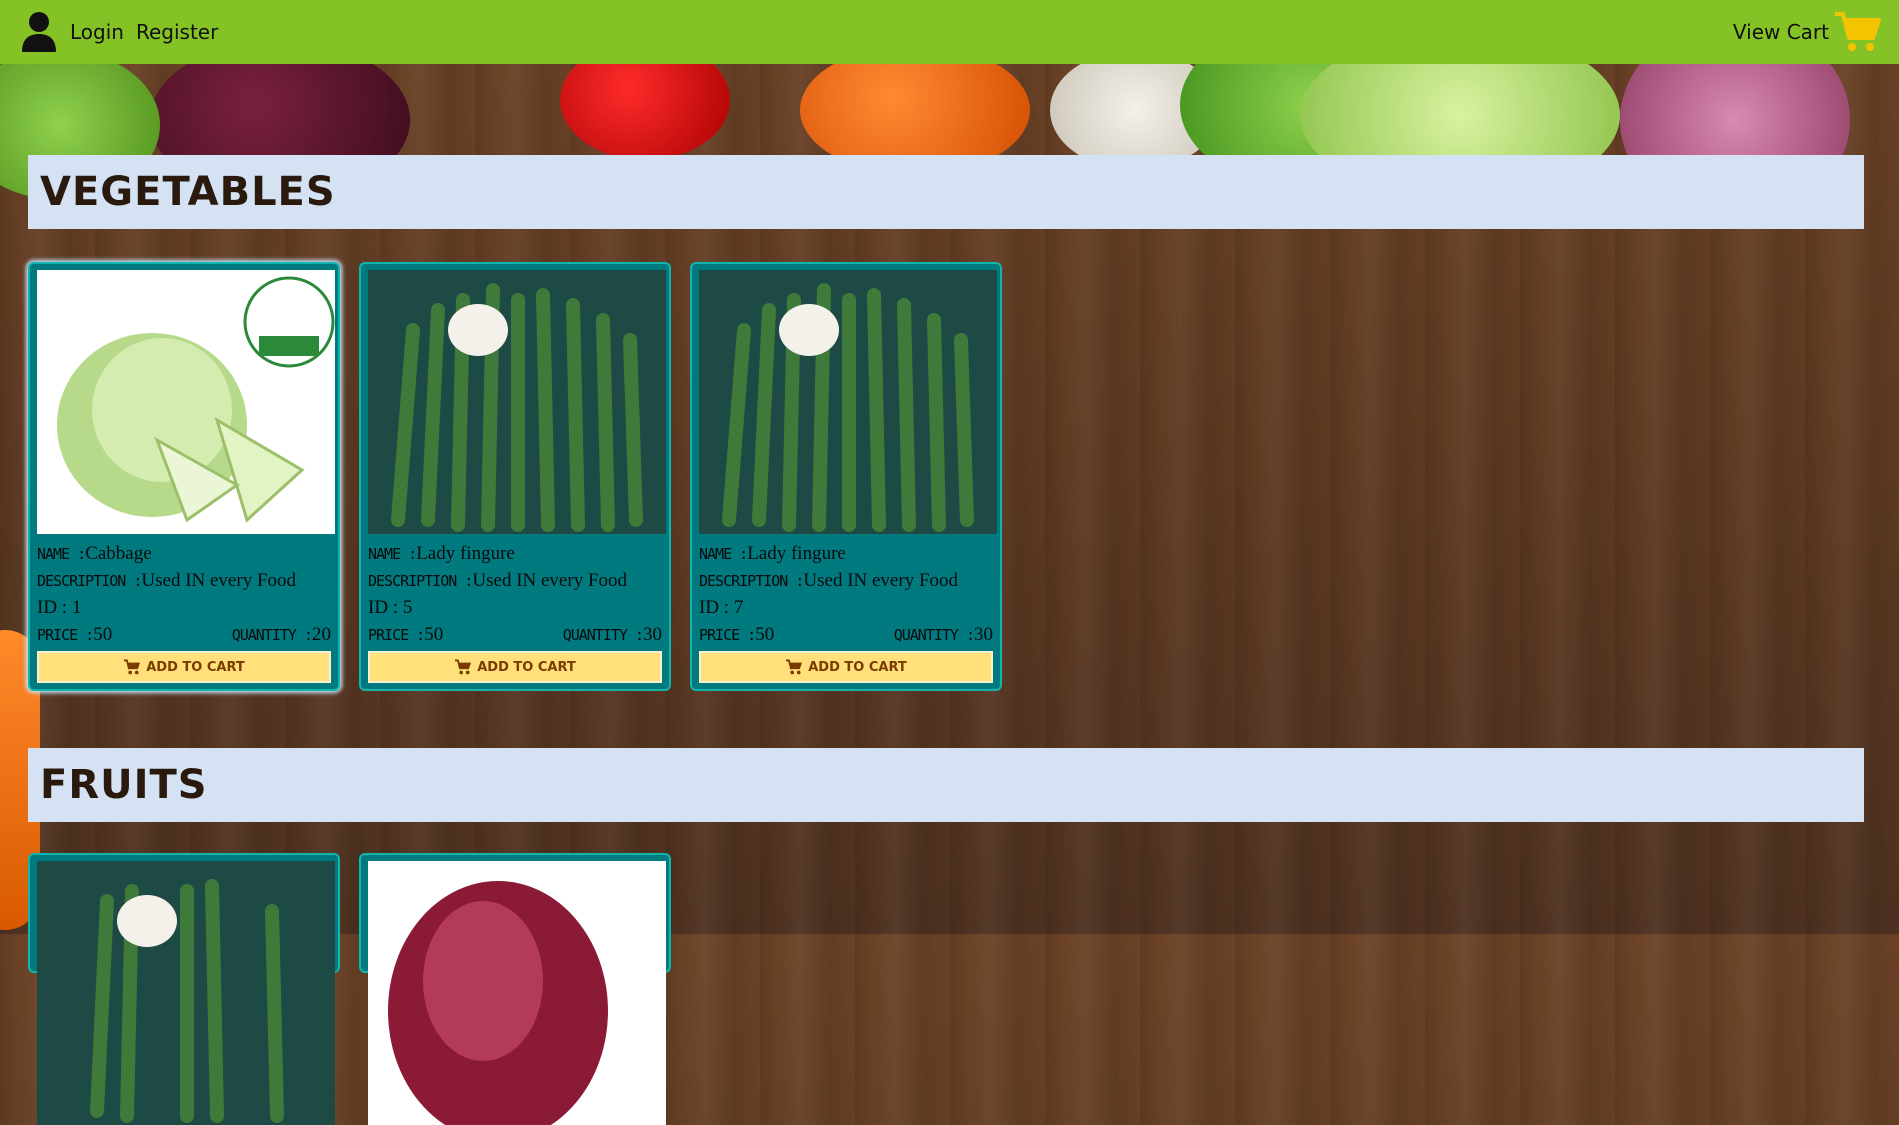  Describe the element at coordinates (188, 192) in the screenshot. I see `section-title: VEGETABLES` at that location.